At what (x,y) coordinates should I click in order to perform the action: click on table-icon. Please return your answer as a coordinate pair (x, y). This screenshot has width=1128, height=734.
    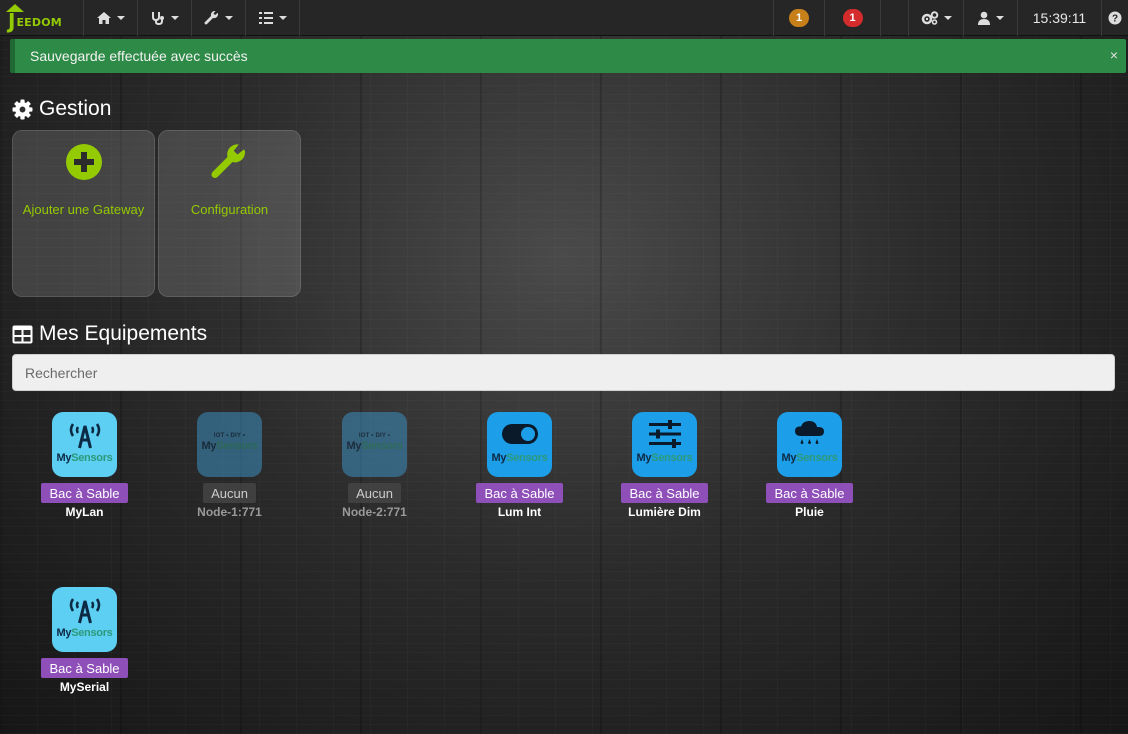
    Looking at the image, I should click on (22, 334).